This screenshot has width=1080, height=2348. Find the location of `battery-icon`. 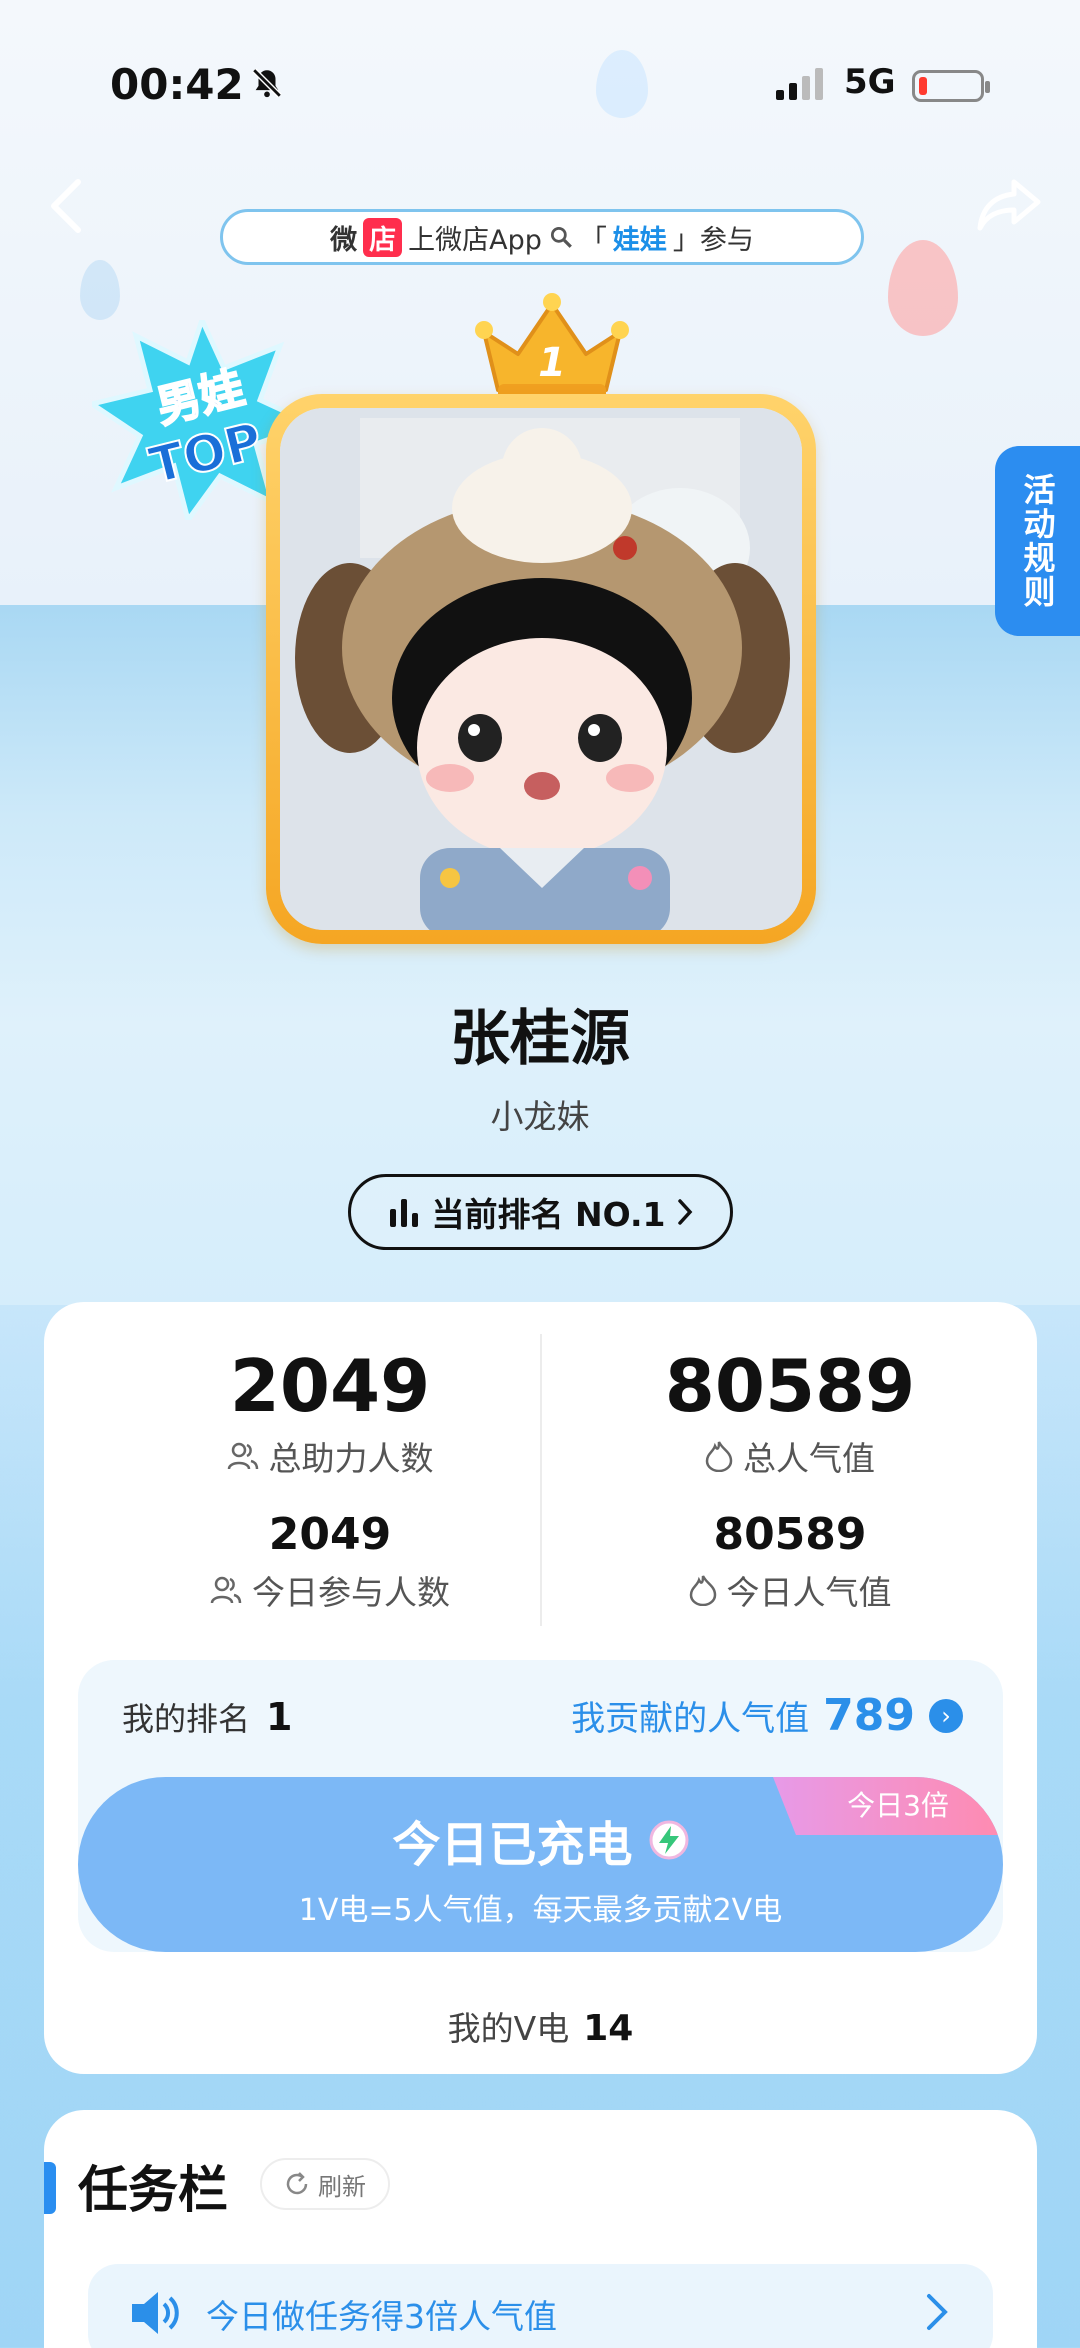

battery-icon is located at coordinates (951, 86).